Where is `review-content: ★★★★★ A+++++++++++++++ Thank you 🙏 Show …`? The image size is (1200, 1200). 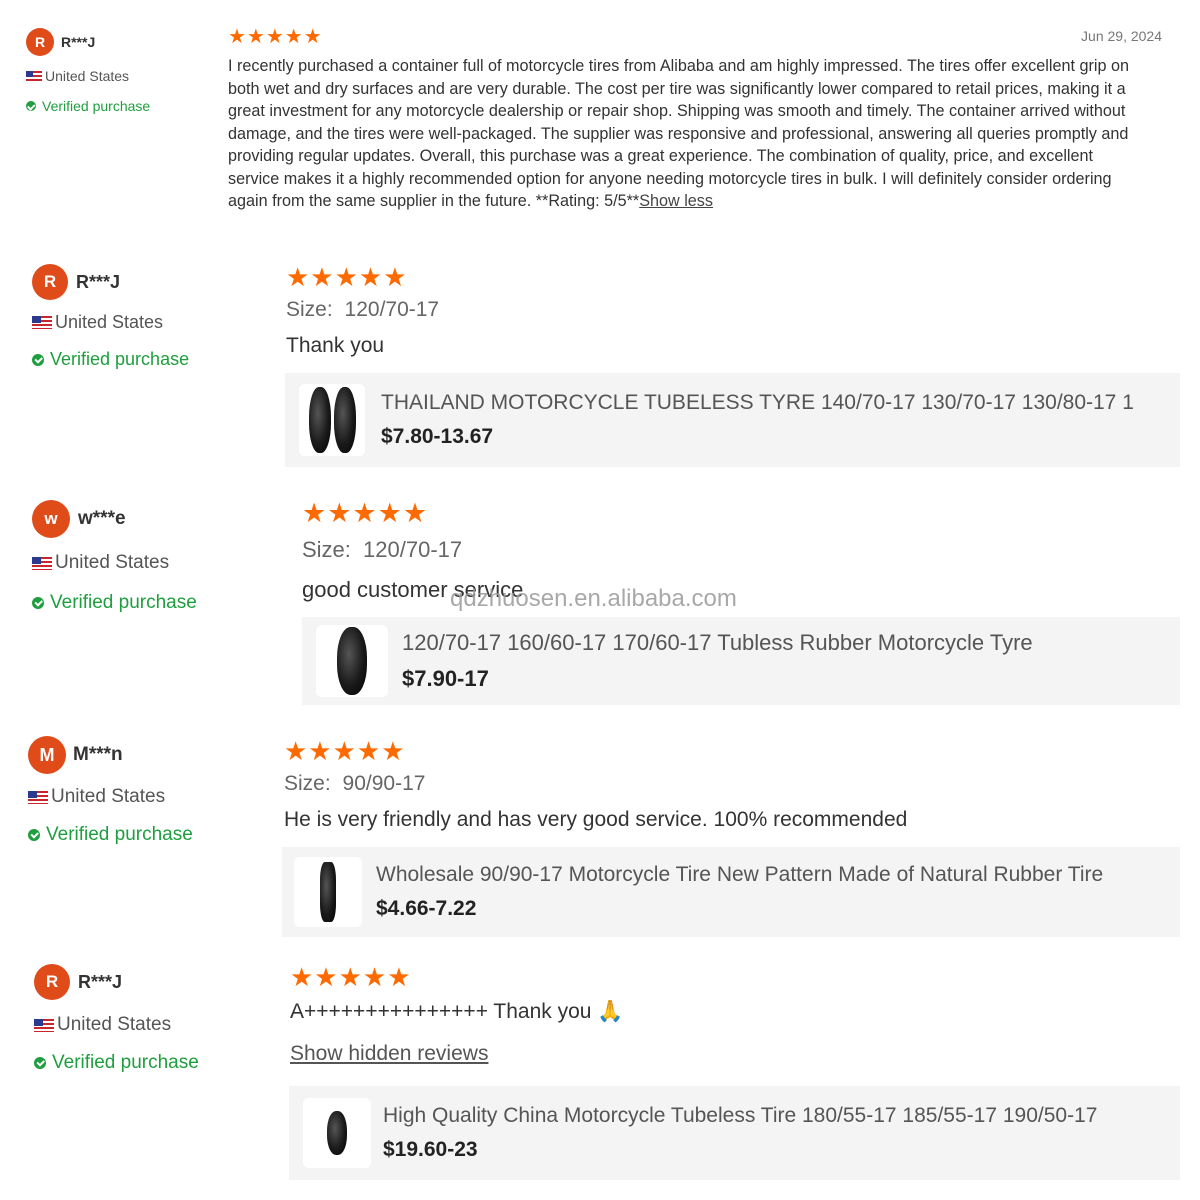 review-content: ★★★★★ A+++++++++++++++ Thank you 🙏 Show … is located at coordinates (735, 1015).